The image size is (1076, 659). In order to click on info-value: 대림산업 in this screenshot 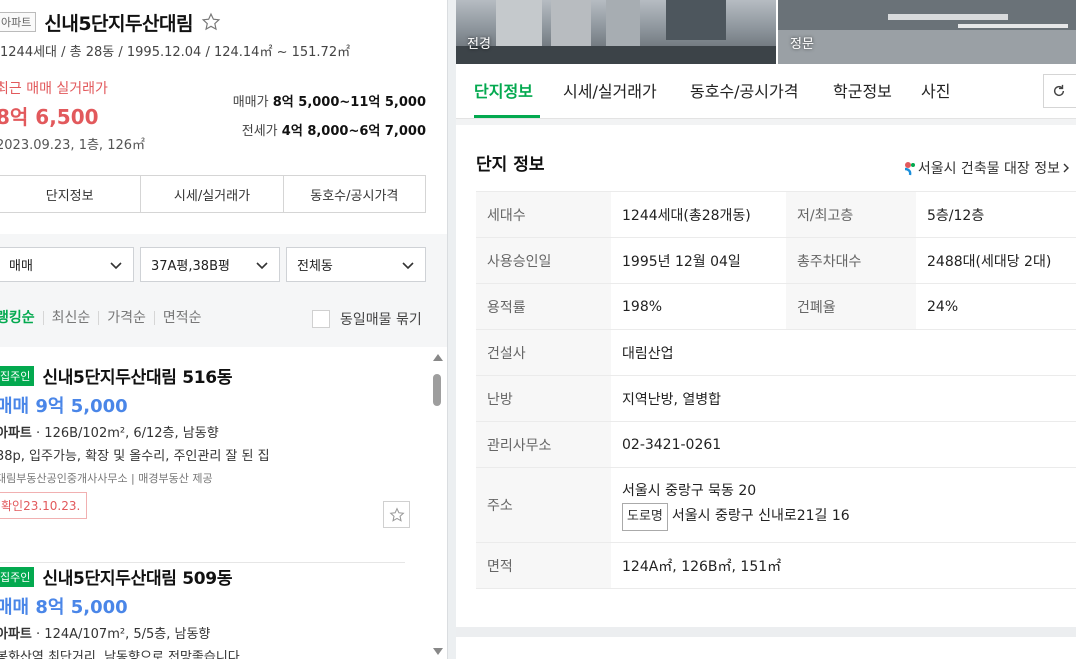, I will do `click(843, 352)`.